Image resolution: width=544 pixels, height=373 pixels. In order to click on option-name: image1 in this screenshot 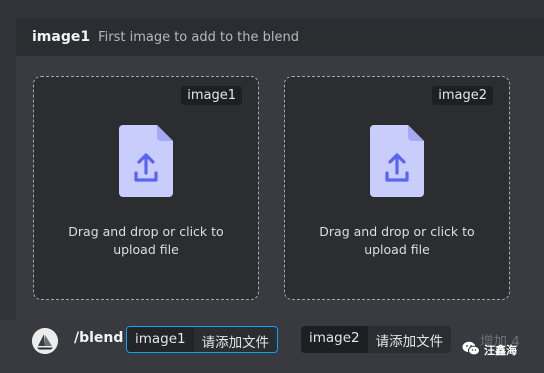, I will do `click(160, 339)`.